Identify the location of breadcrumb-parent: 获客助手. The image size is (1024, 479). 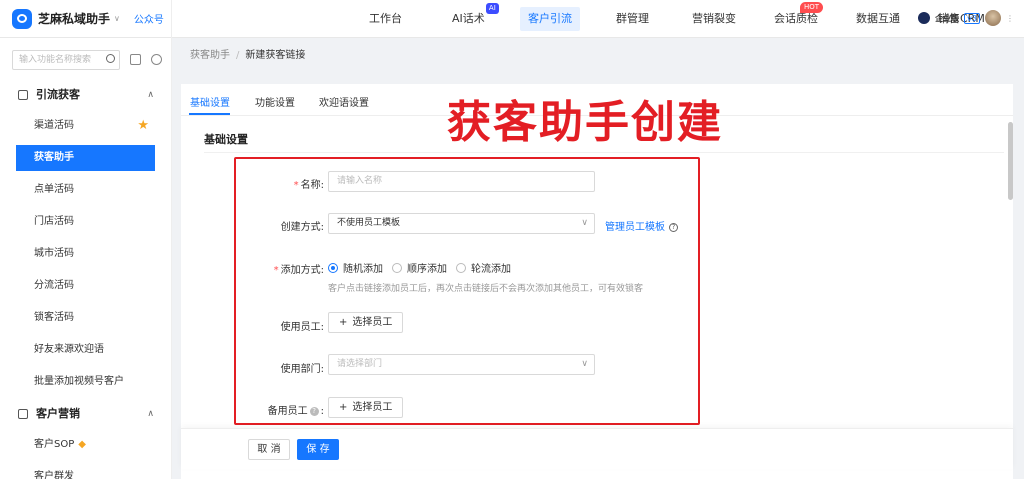
(210, 55).